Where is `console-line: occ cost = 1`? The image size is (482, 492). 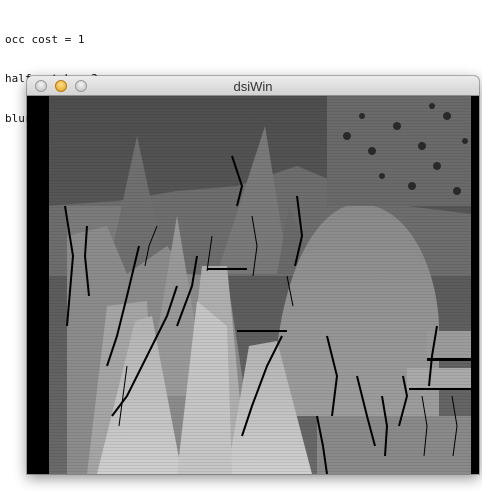
console-line: occ cost = 1 is located at coordinates (45, 39).